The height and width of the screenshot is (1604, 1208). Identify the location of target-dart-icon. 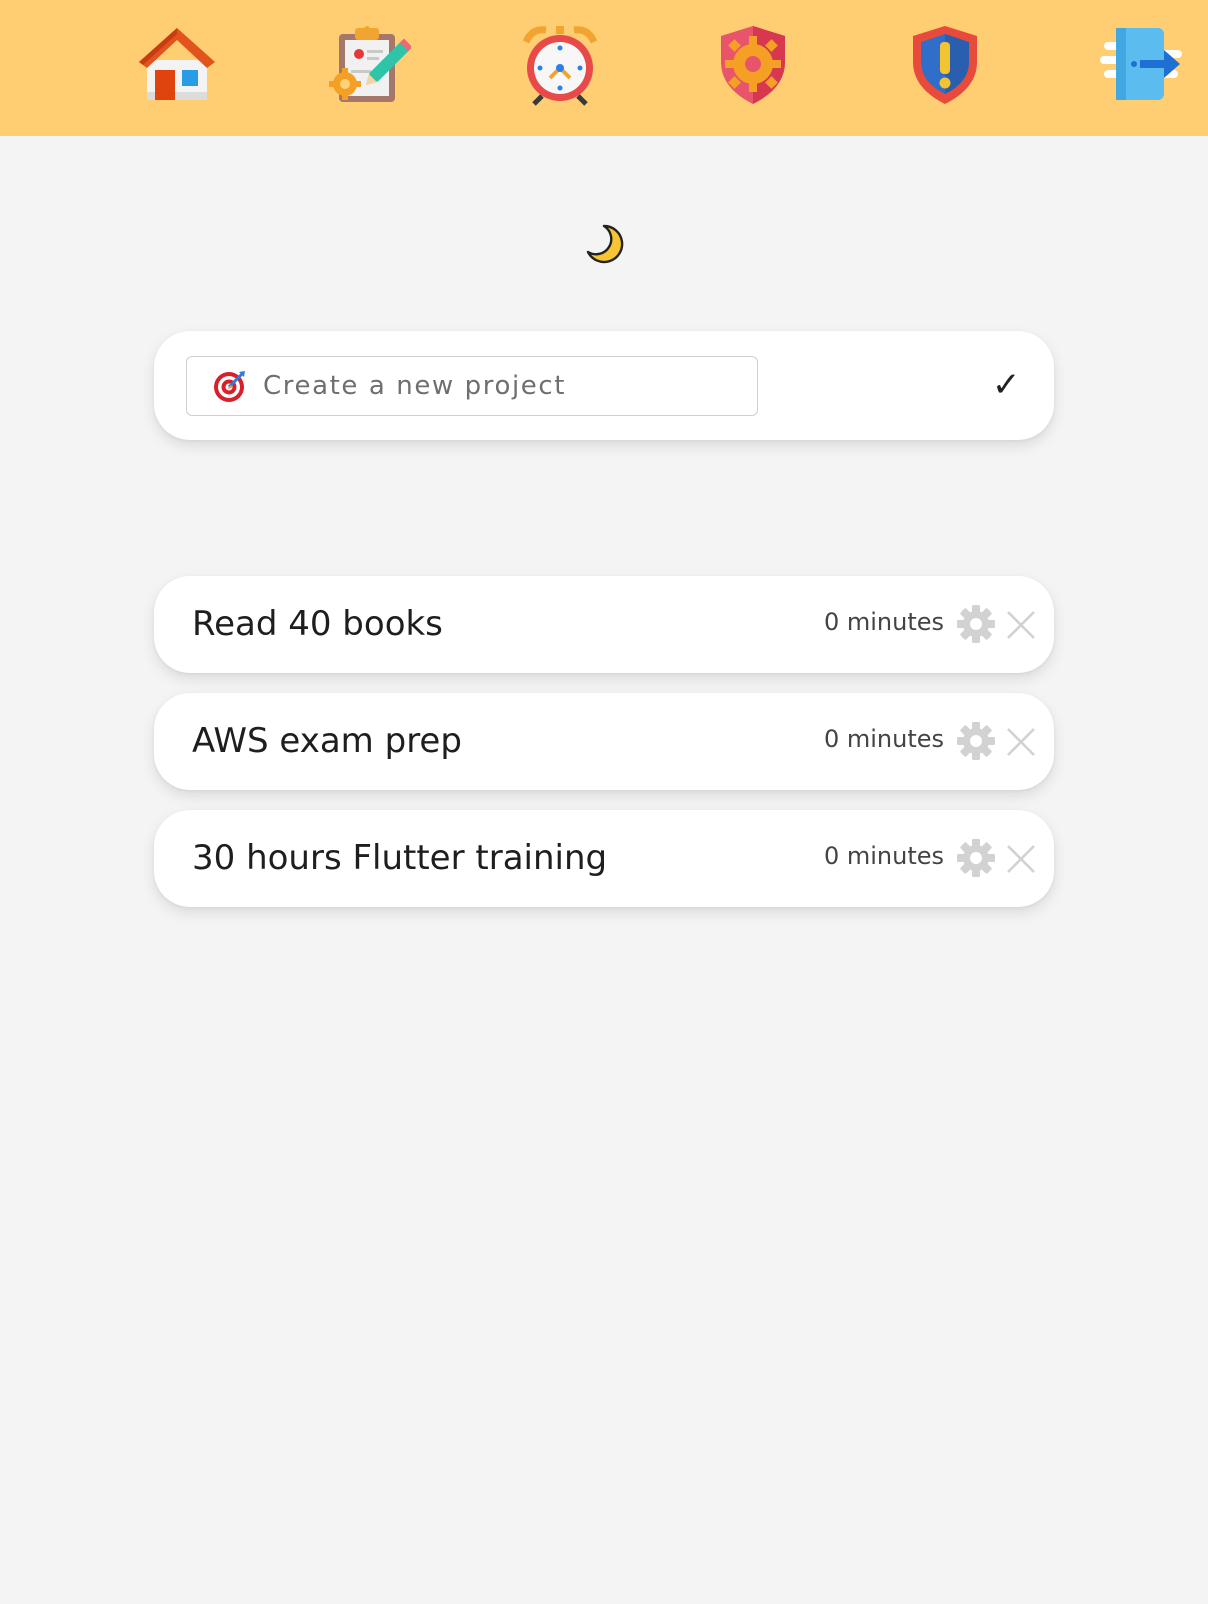
(229, 386).